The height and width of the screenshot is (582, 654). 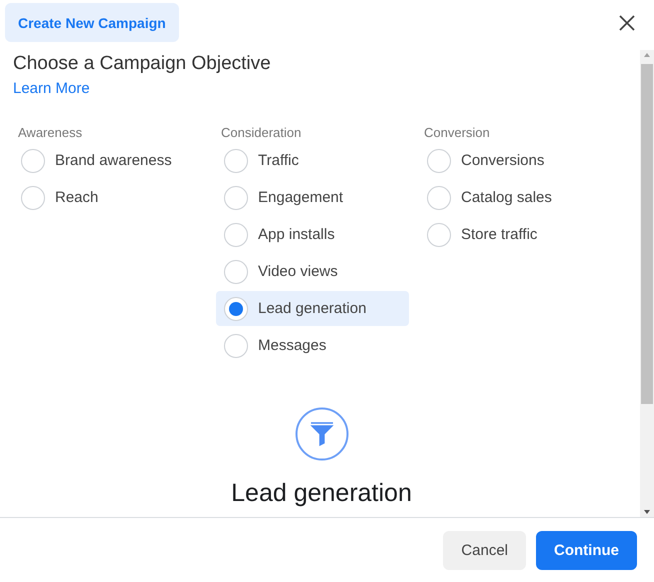 What do you see at coordinates (456, 132) in the screenshot?
I see `column-heading: Conversion` at bounding box center [456, 132].